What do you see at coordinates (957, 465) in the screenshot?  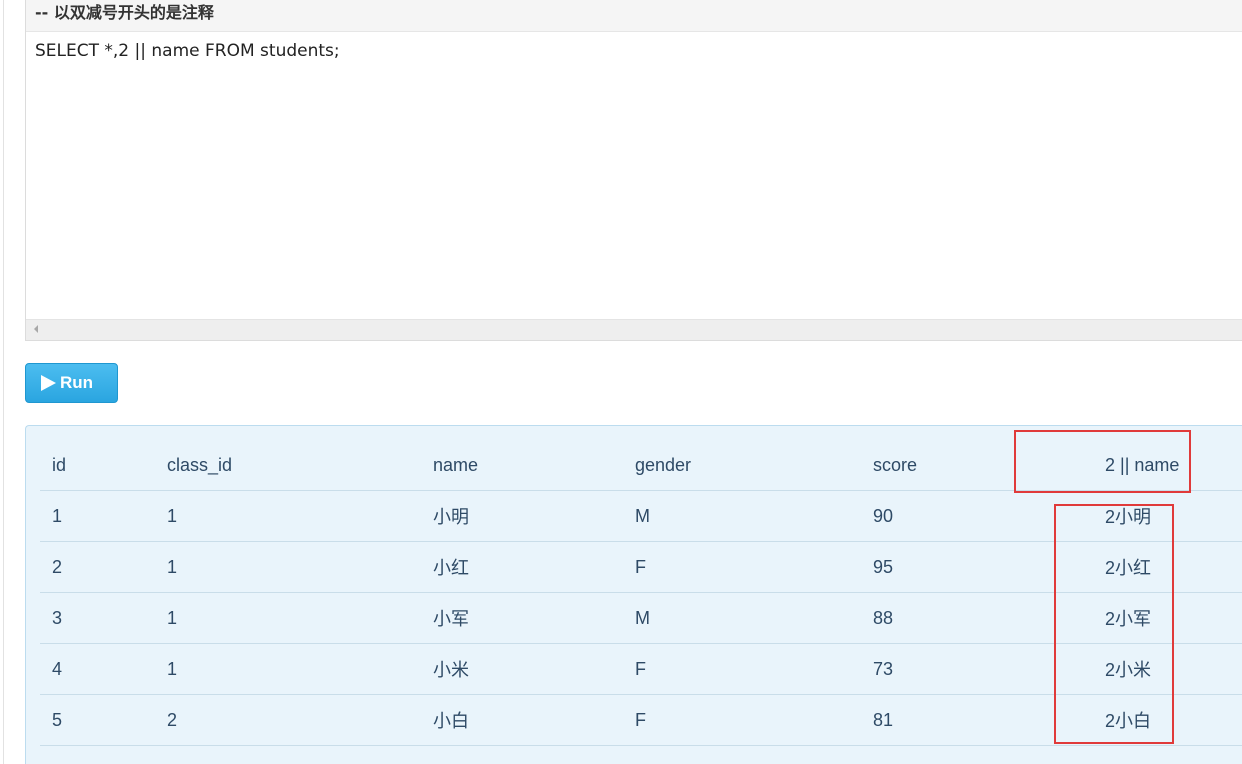 I see `column-header-score: score` at bounding box center [957, 465].